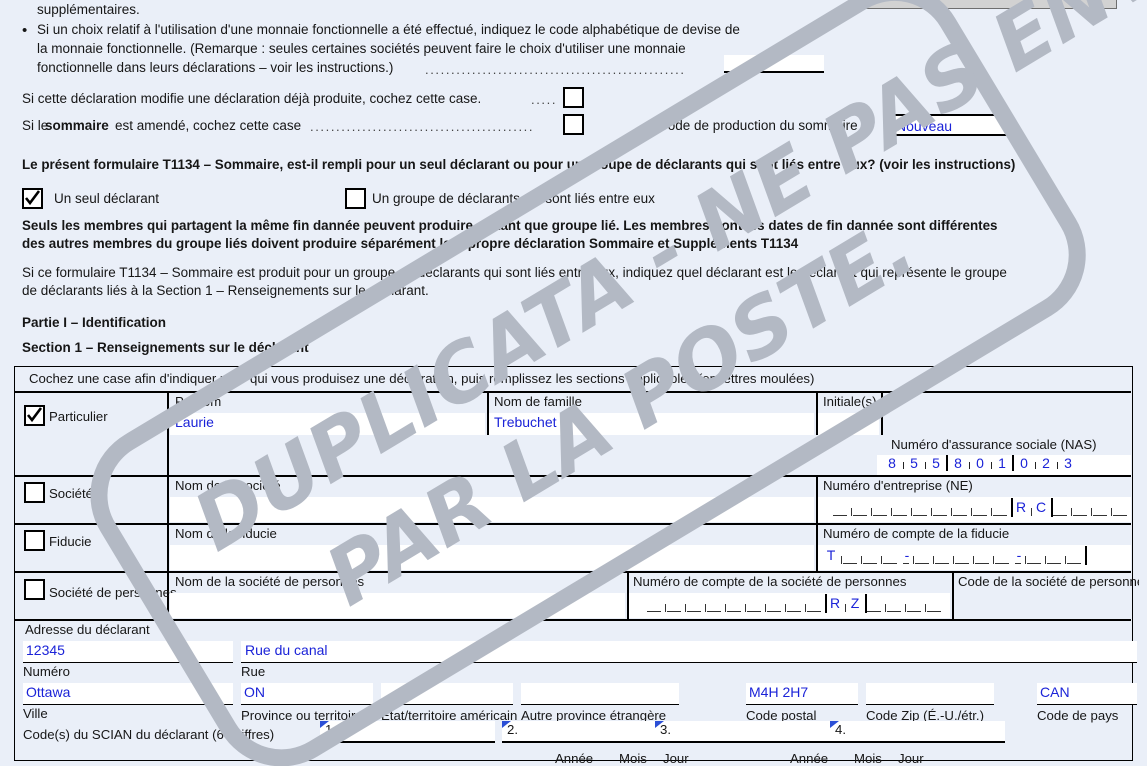 Image resolution: width=1147 pixels, height=766 pixels. I want to click on initials-field, so click(848, 424).